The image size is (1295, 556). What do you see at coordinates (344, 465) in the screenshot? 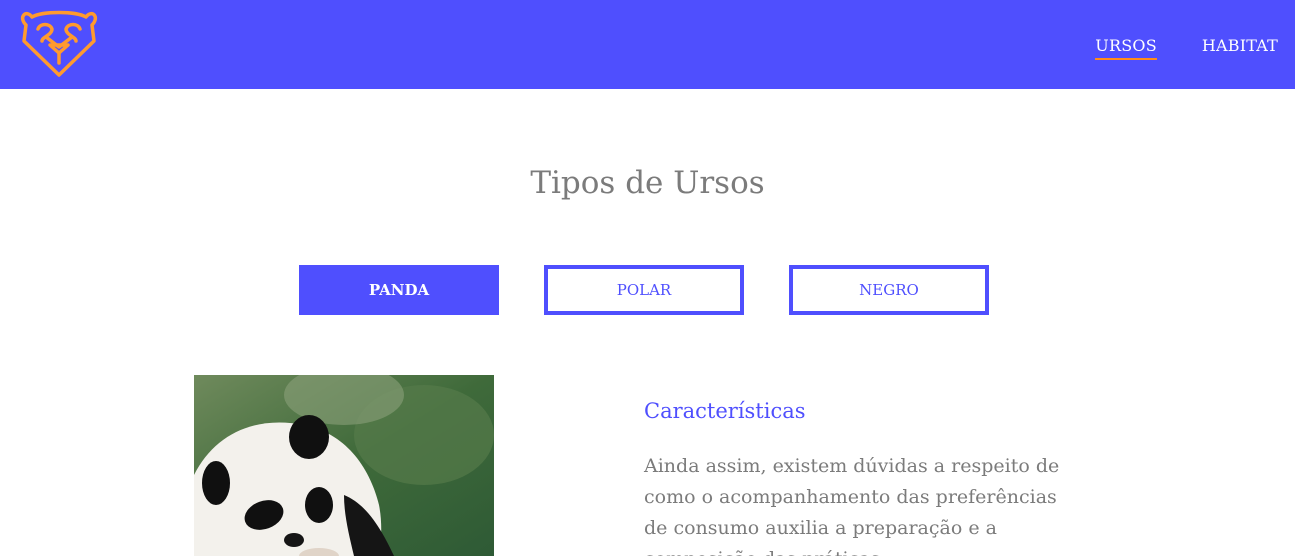
I see `panda-photo` at bounding box center [344, 465].